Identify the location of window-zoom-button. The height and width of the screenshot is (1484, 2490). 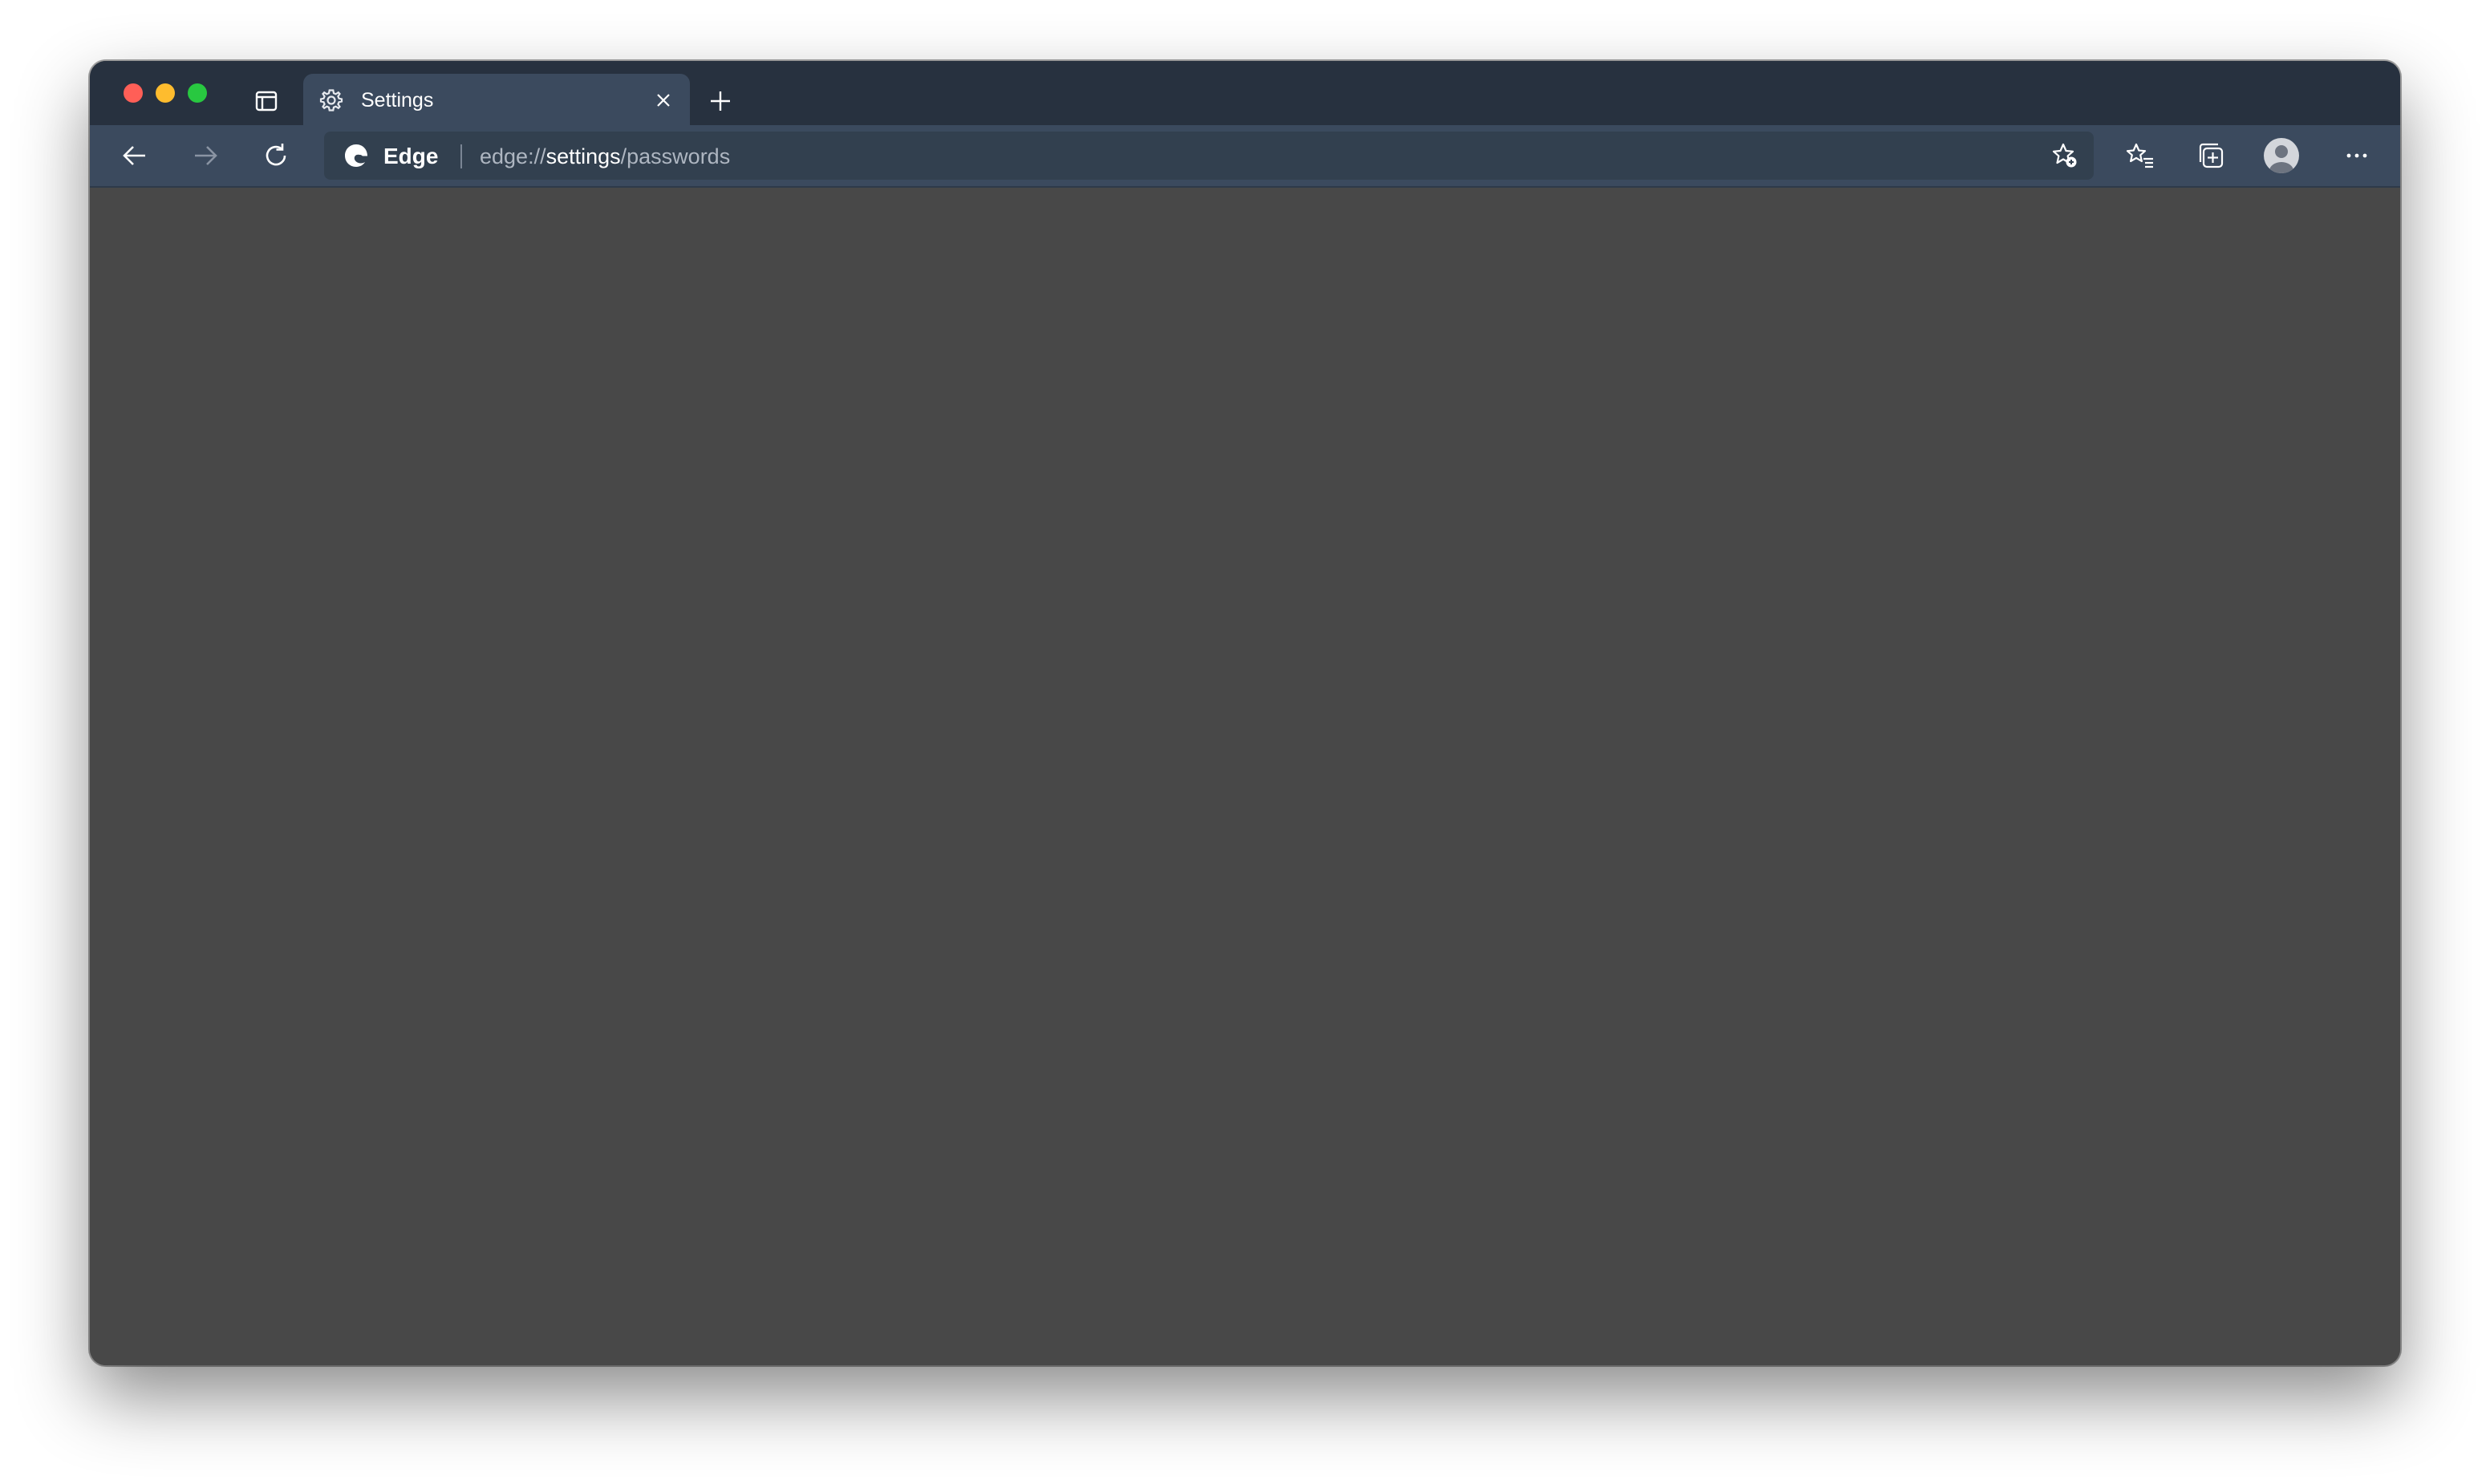
(197, 93).